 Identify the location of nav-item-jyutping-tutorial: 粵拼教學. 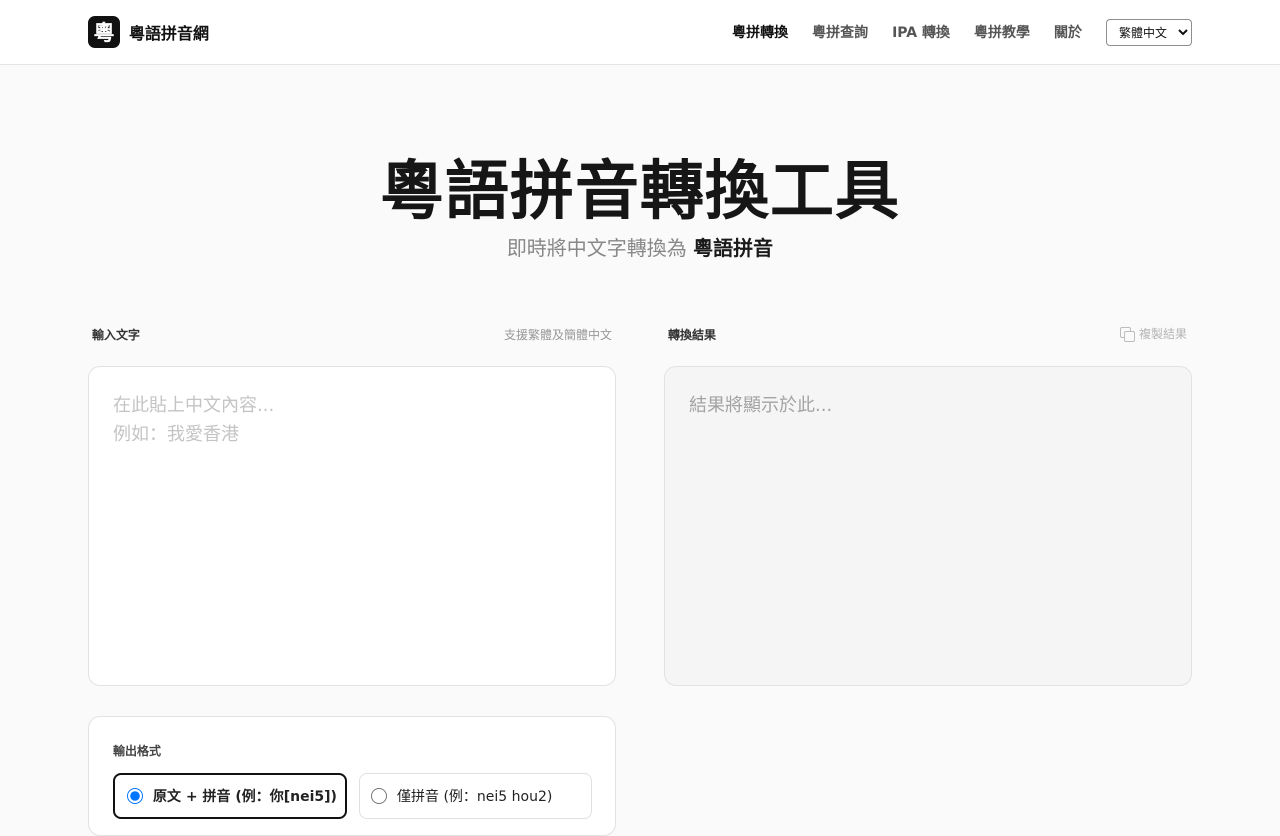
(1002, 32).